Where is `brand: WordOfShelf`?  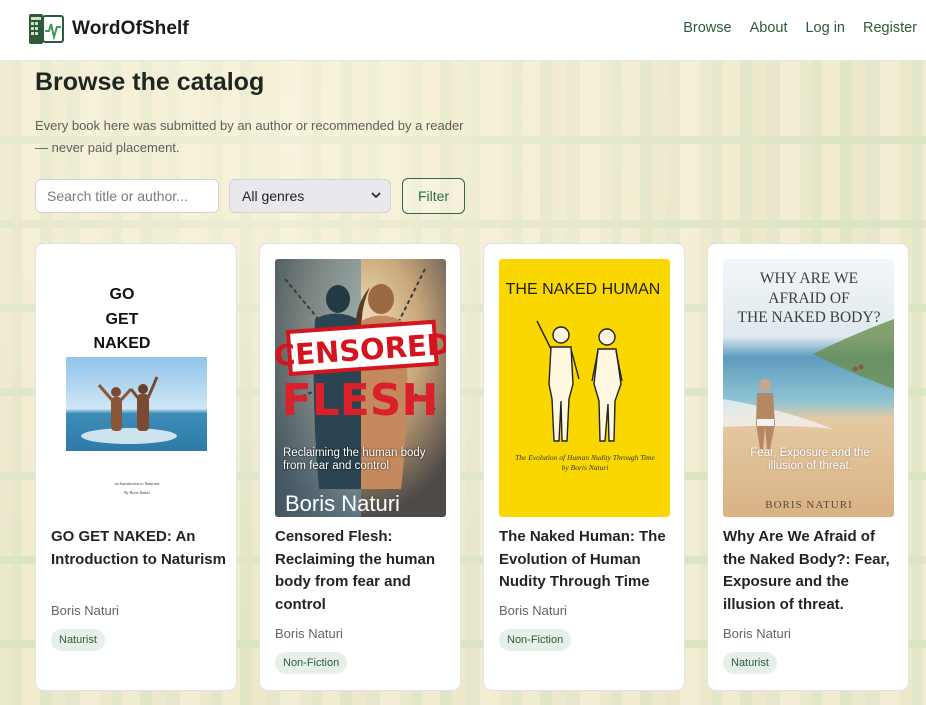
brand: WordOfShelf is located at coordinates (108, 29).